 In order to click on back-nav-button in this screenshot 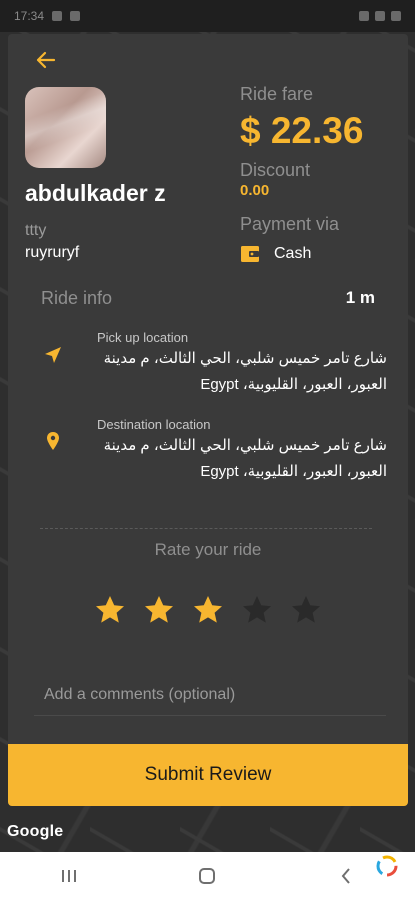, I will do `click(346, 876)`.